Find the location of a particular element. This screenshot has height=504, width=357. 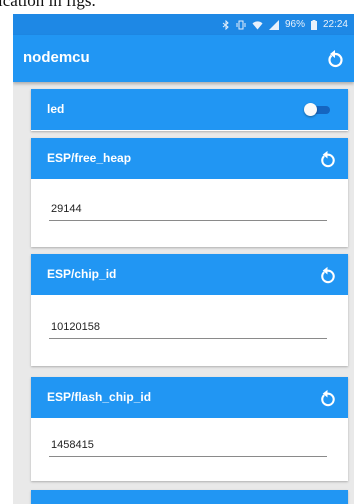

topic-label: ESP/chip_id is located at coordinates (82, 274).